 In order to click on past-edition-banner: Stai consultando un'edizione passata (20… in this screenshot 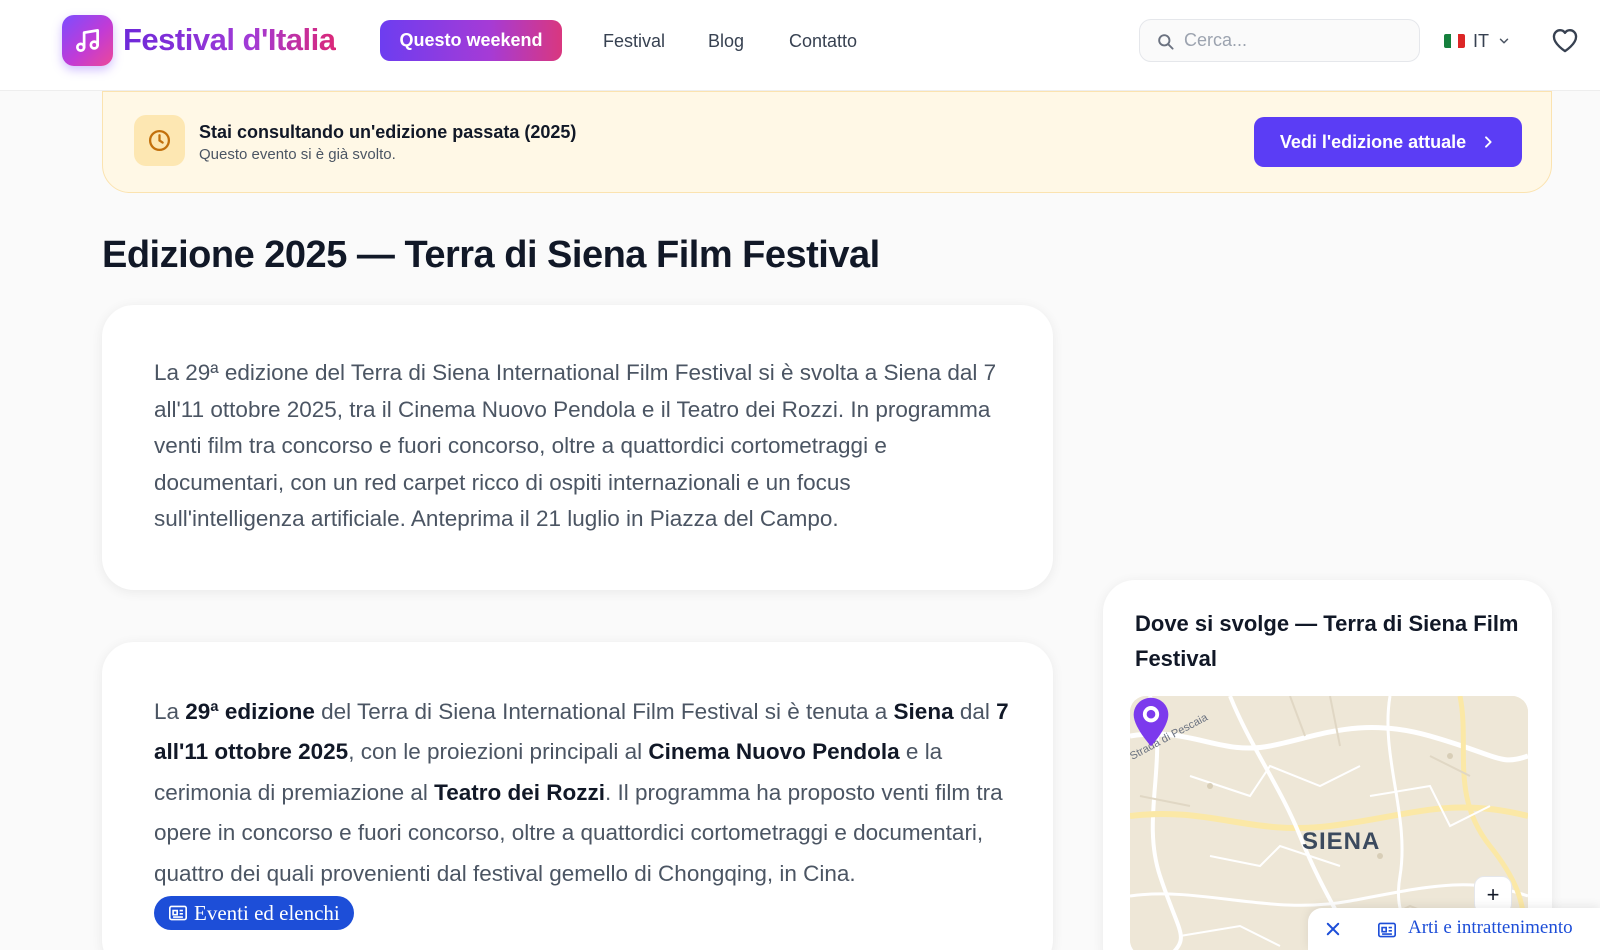, I will do `click(827, 142)`.